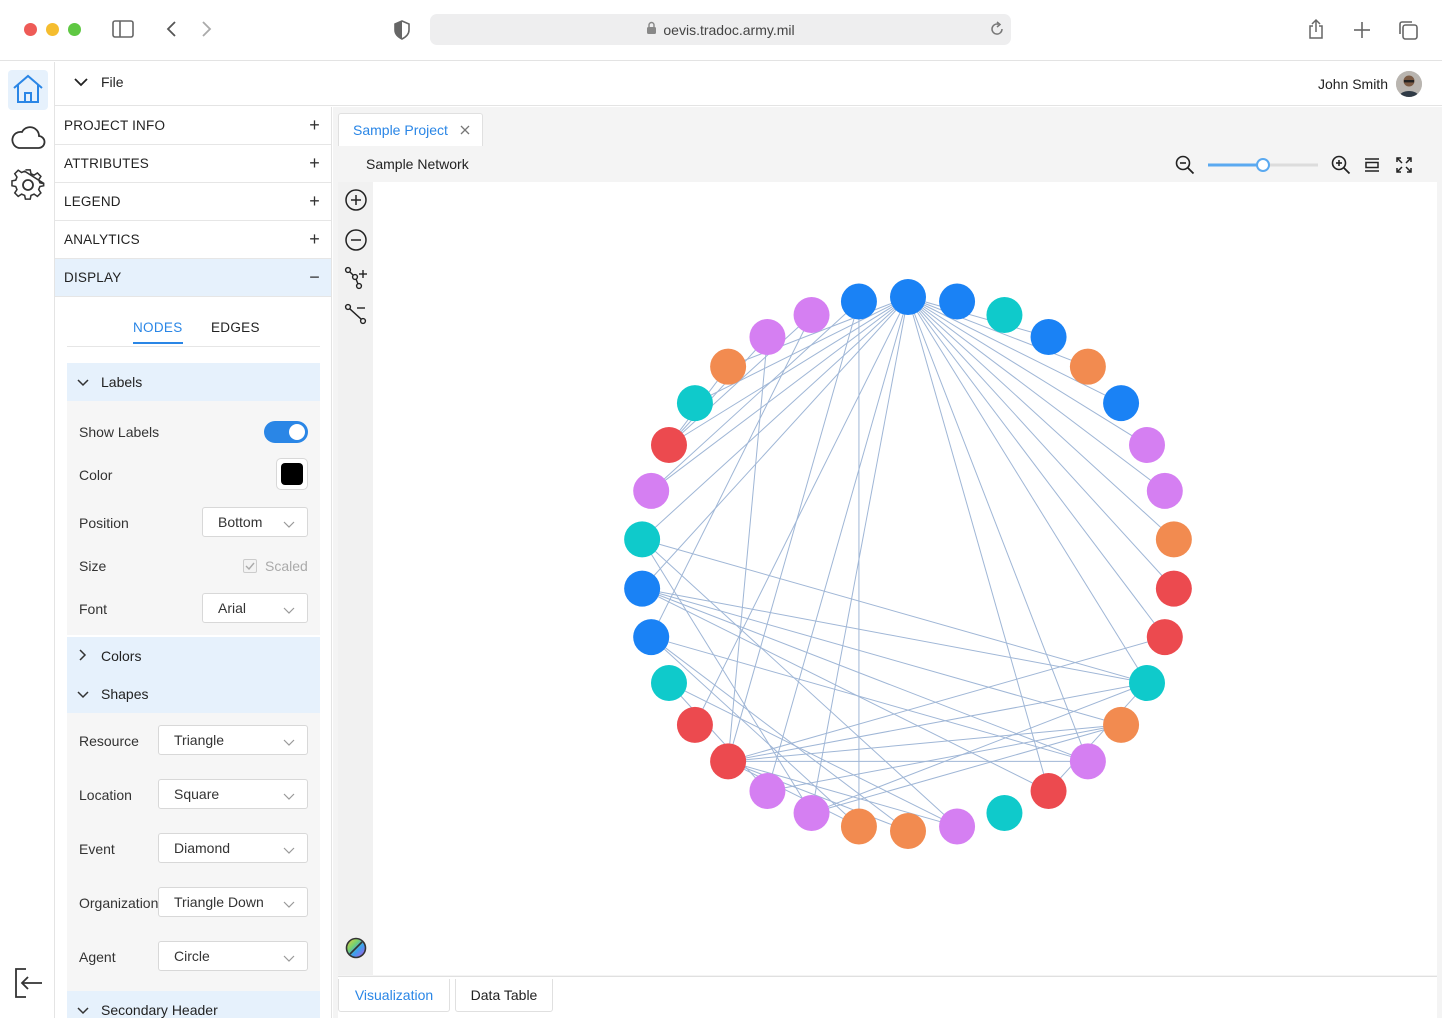 The width and height of the screenshot is (1442, 1018). I want to click on accordion-display: DISPLAY −, so click(193, 278).